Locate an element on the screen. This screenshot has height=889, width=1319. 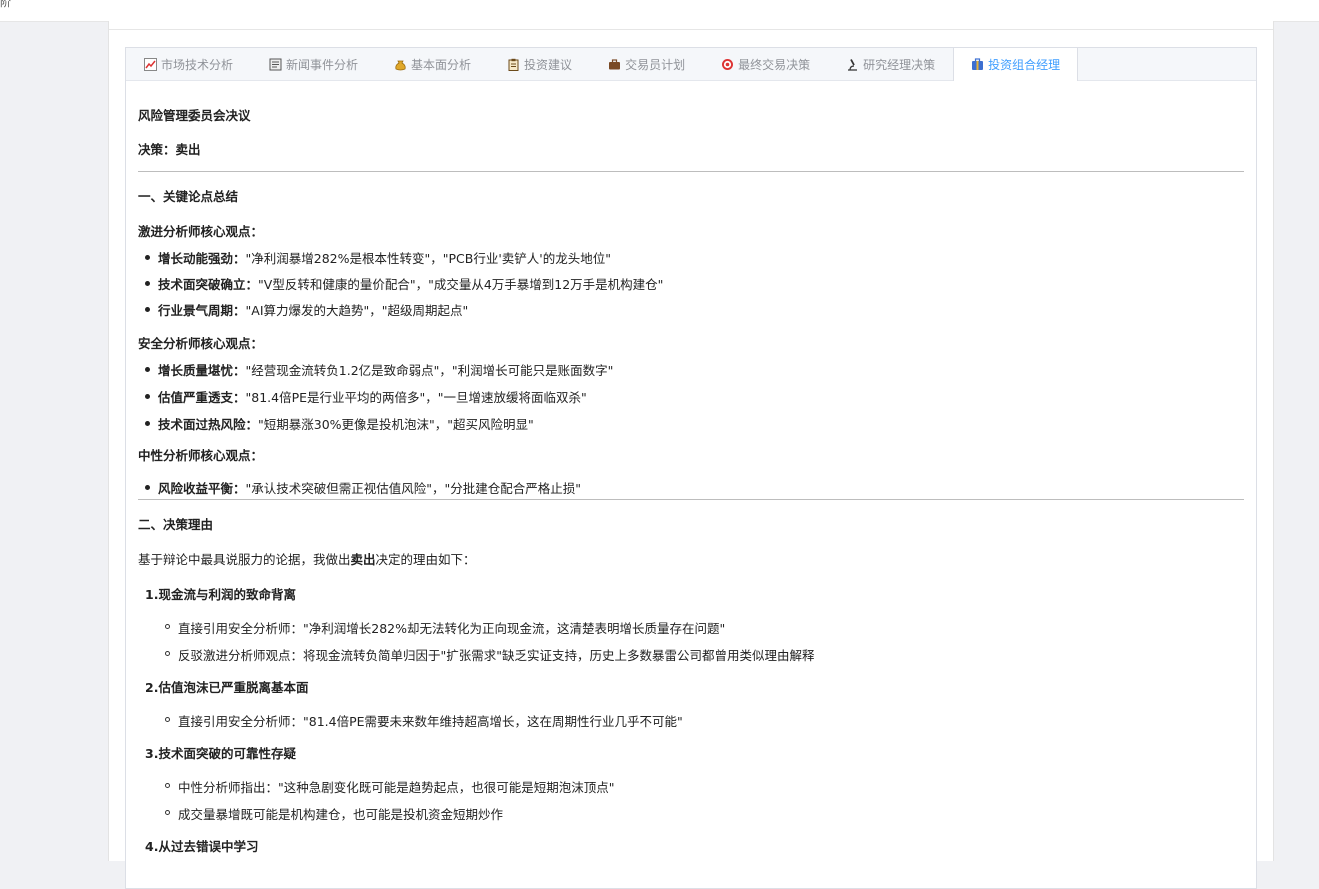
subsection-title: 中性分析师核心观点： is located at coordinates (201, 455).